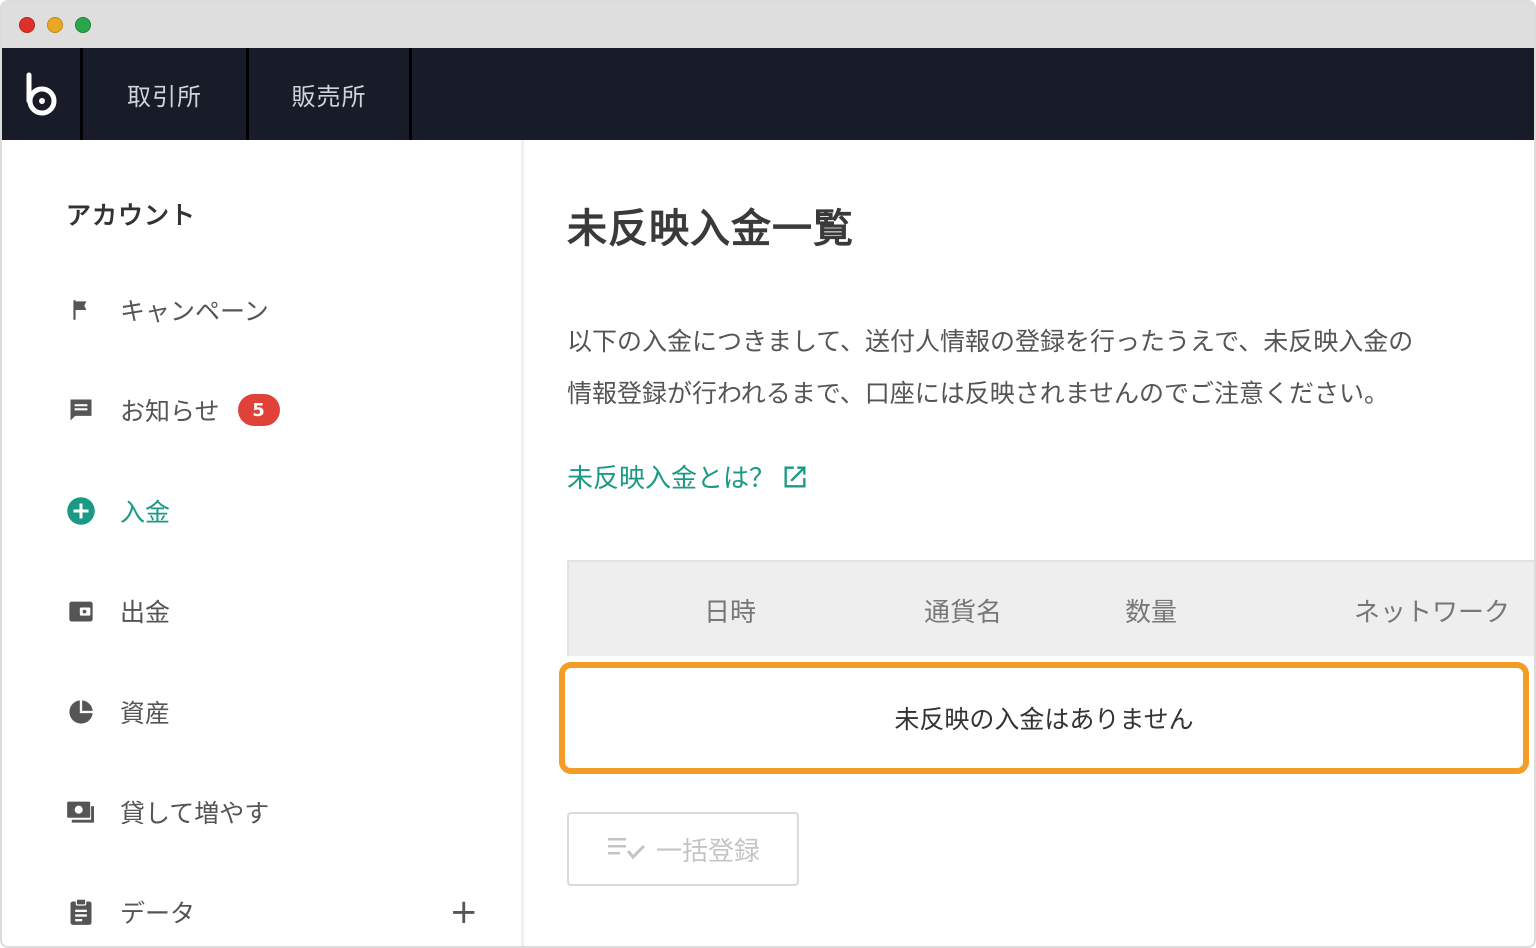 The image size is (1536, 948). Describe the element at coordinates (55, 25) in the screenshot. I see `minimize-window-button` at that location.